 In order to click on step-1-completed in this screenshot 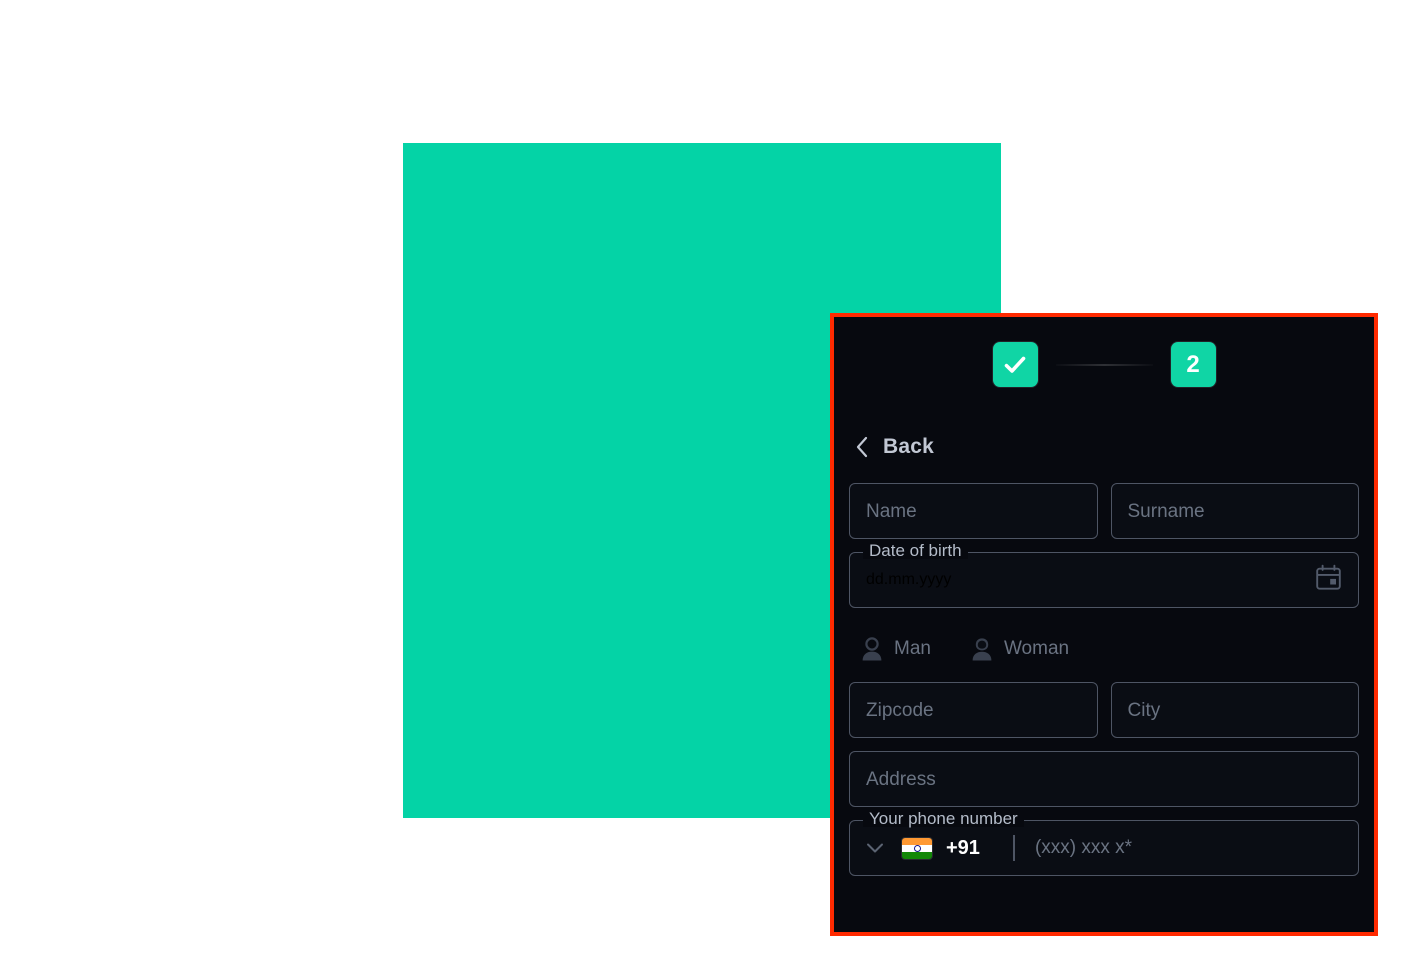, I will do `click(1015, 364)`.